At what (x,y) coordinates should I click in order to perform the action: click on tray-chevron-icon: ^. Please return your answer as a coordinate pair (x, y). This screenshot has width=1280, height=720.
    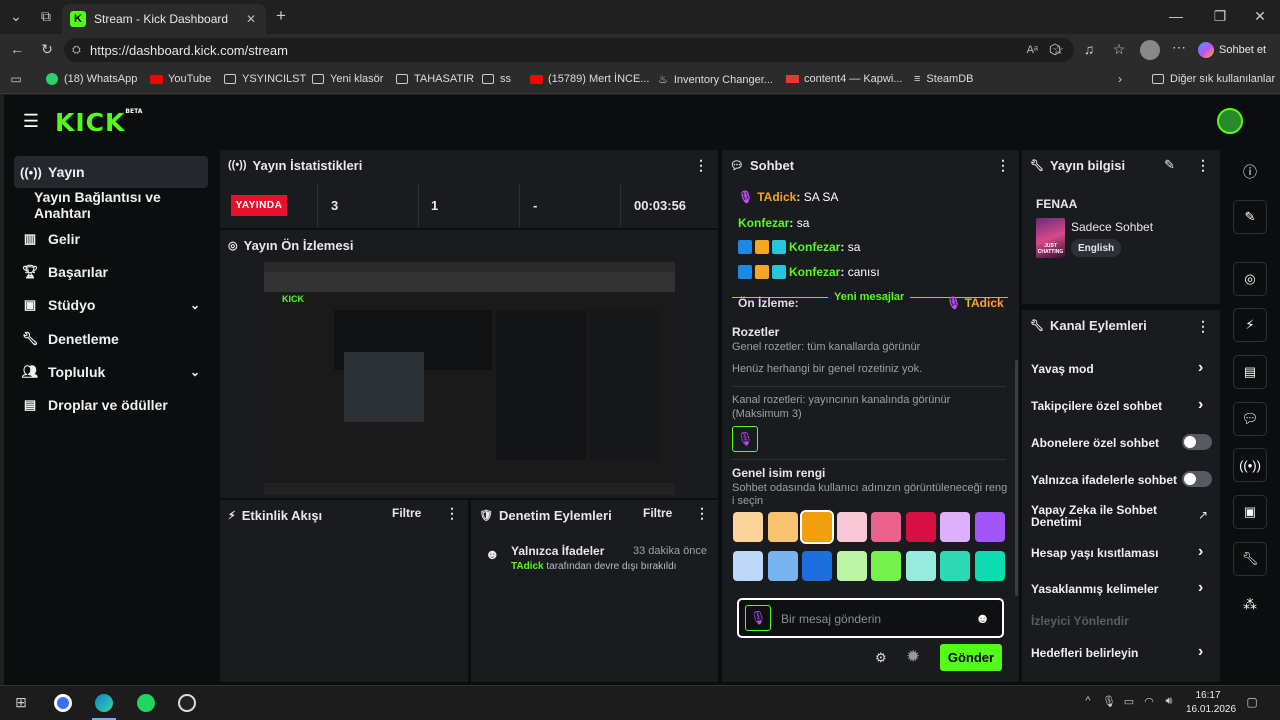
    Looking at the image, I should click on (1088, 701).